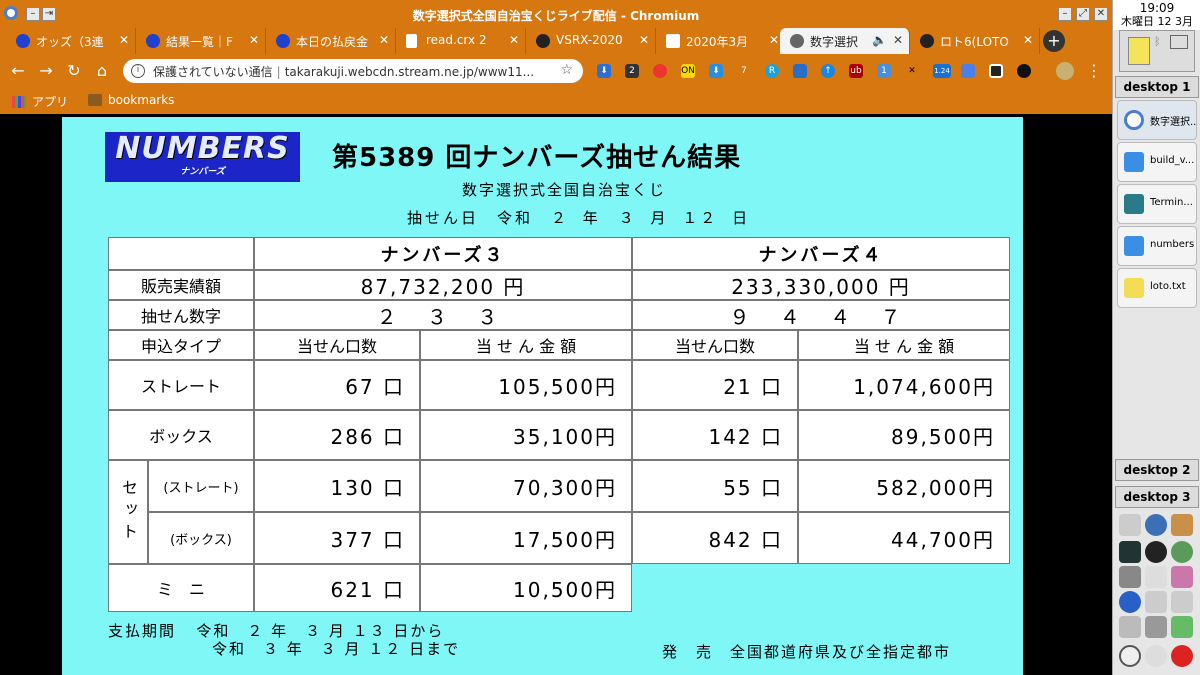 The image size is (1200, 675). Describe the element at coordinates (1182, 627) in the screenshot. I see `battery-status-icon` at that location.